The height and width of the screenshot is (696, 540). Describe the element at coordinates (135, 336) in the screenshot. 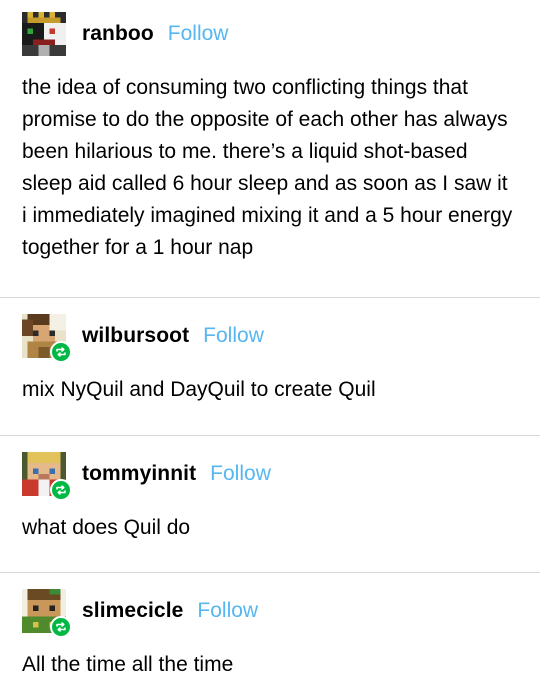

I see `username: wilbursoot` at that location.